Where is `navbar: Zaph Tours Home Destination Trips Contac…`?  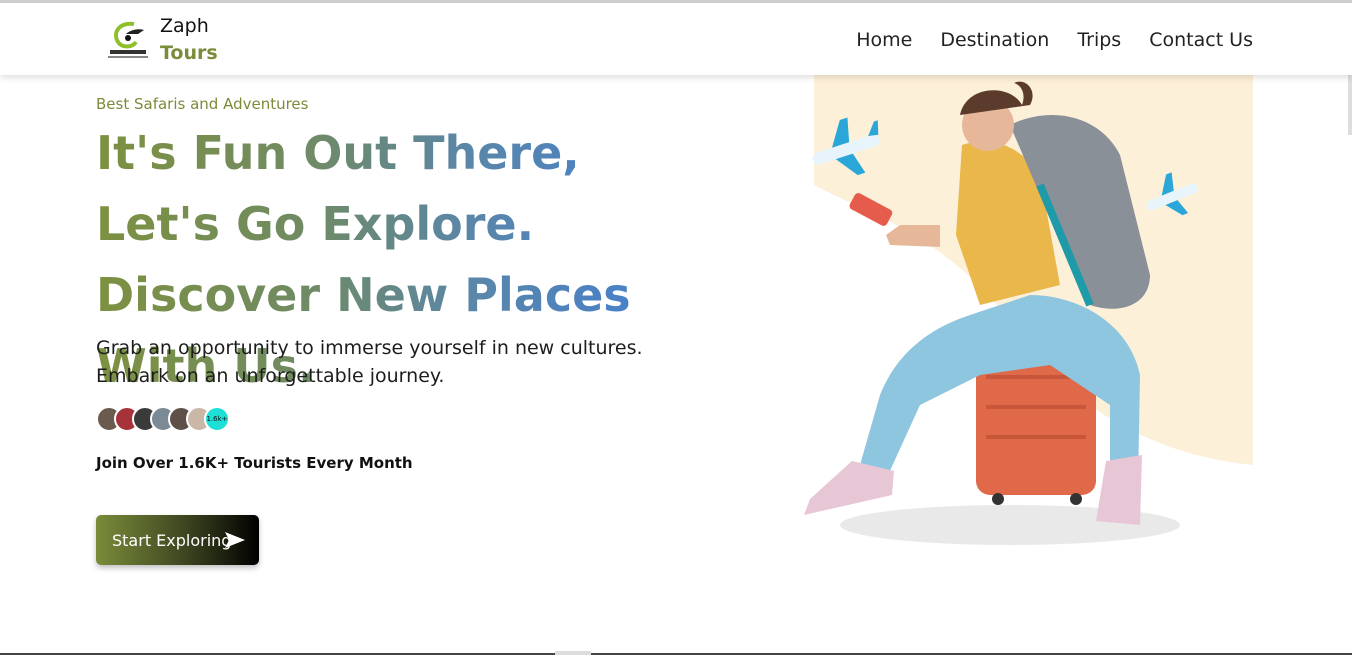 navbar: Zaph Tours Home Destination Trips Contac… is located at coordinates (676, 39).